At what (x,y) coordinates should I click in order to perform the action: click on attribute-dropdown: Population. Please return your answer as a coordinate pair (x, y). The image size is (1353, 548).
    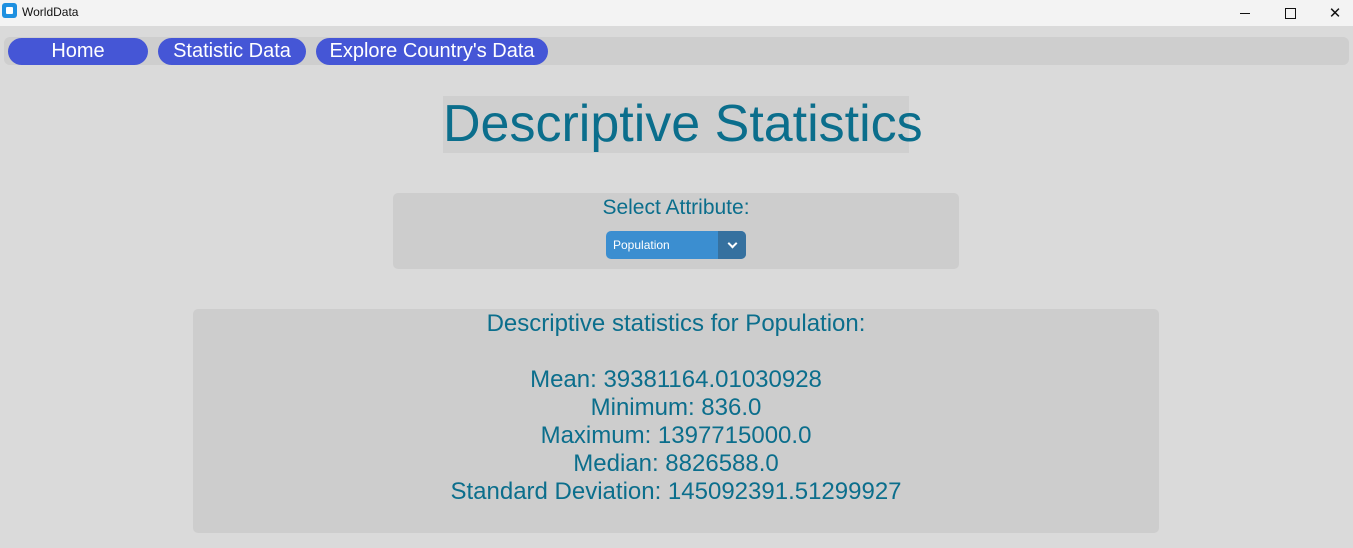
    Looking at the image, I should click on (676, 245).